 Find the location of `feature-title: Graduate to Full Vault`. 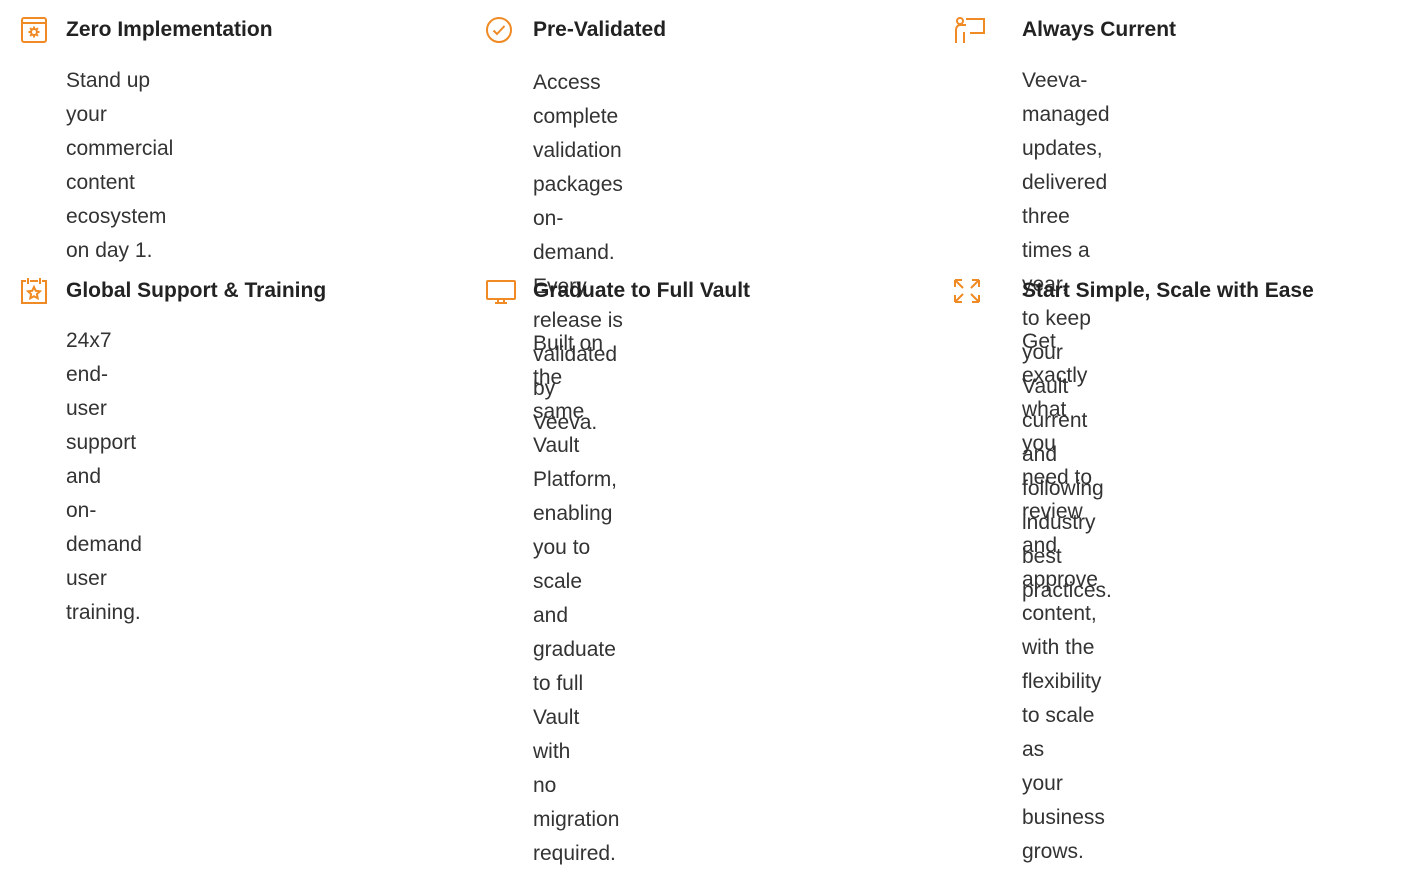

feature-title: Graduate to Full Vault is located at coordinates (642, 290).